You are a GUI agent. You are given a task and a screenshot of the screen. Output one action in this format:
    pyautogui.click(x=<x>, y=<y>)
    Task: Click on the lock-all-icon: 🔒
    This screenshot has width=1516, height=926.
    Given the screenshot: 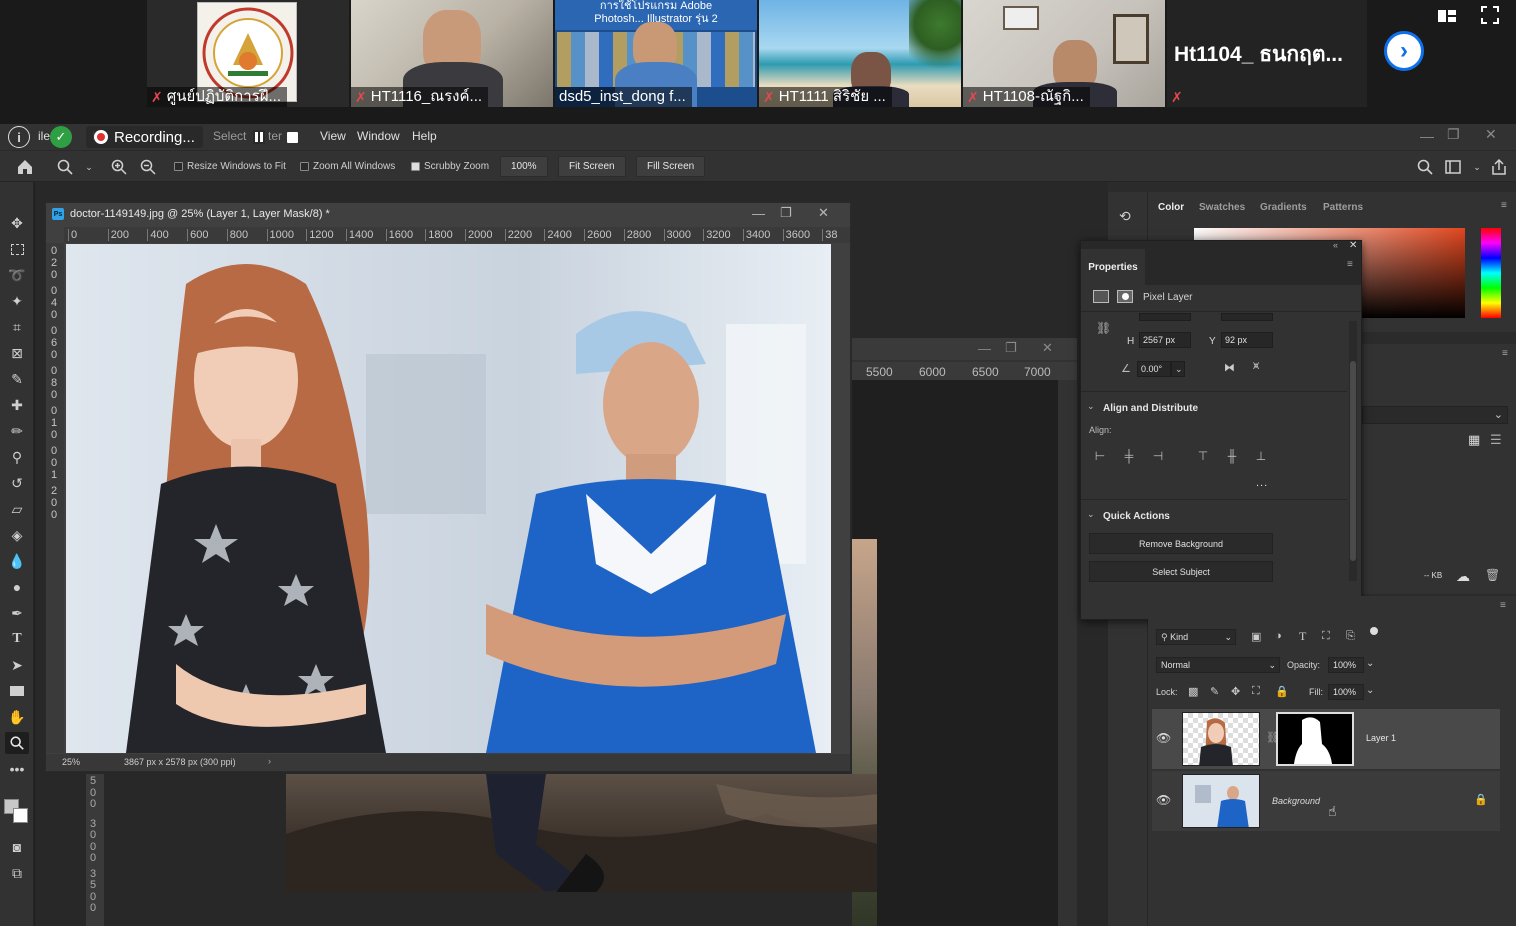 What is the action you would take?
    pyautogui.click(x=1282, y=691)
    